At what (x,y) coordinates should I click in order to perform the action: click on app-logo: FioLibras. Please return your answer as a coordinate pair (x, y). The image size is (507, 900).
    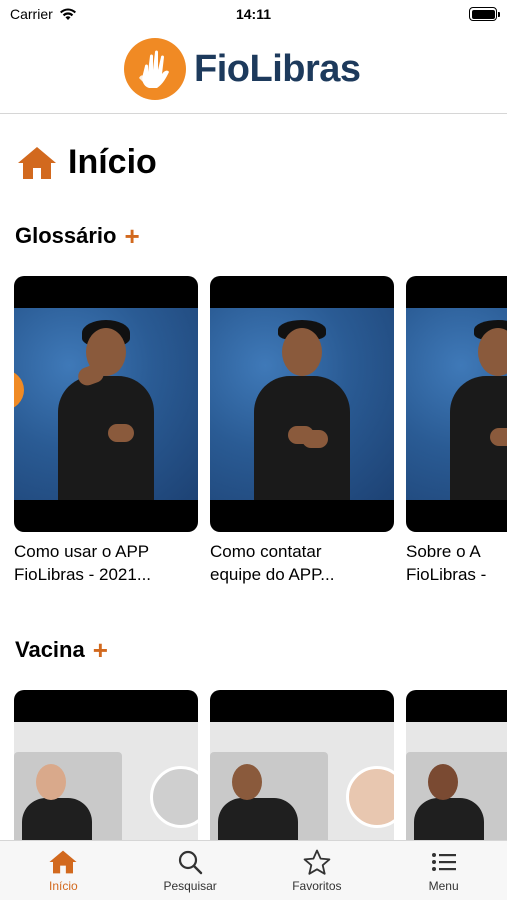
    Looking at the image, I should click on (242, 69).